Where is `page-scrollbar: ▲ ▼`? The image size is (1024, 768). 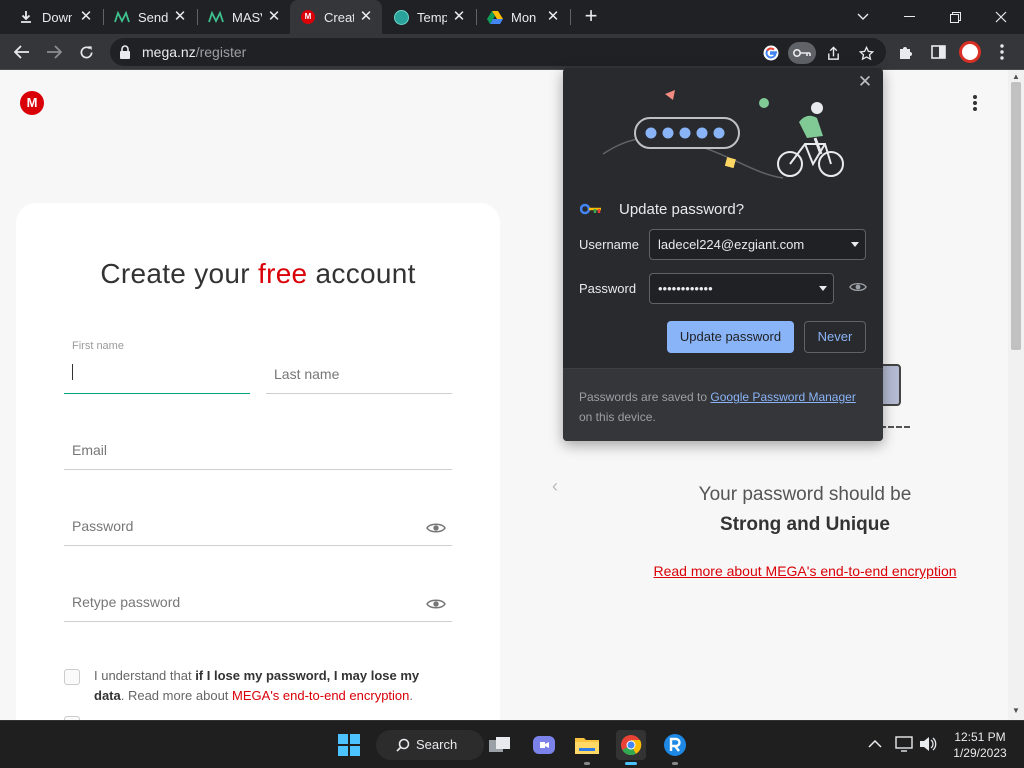 page-scrollbar: ▲ ▼ is located at coordinates (1016, 395).